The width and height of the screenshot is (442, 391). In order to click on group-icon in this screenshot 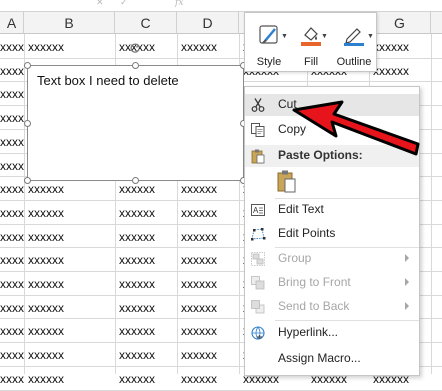, I will do `click(258, 259)`.